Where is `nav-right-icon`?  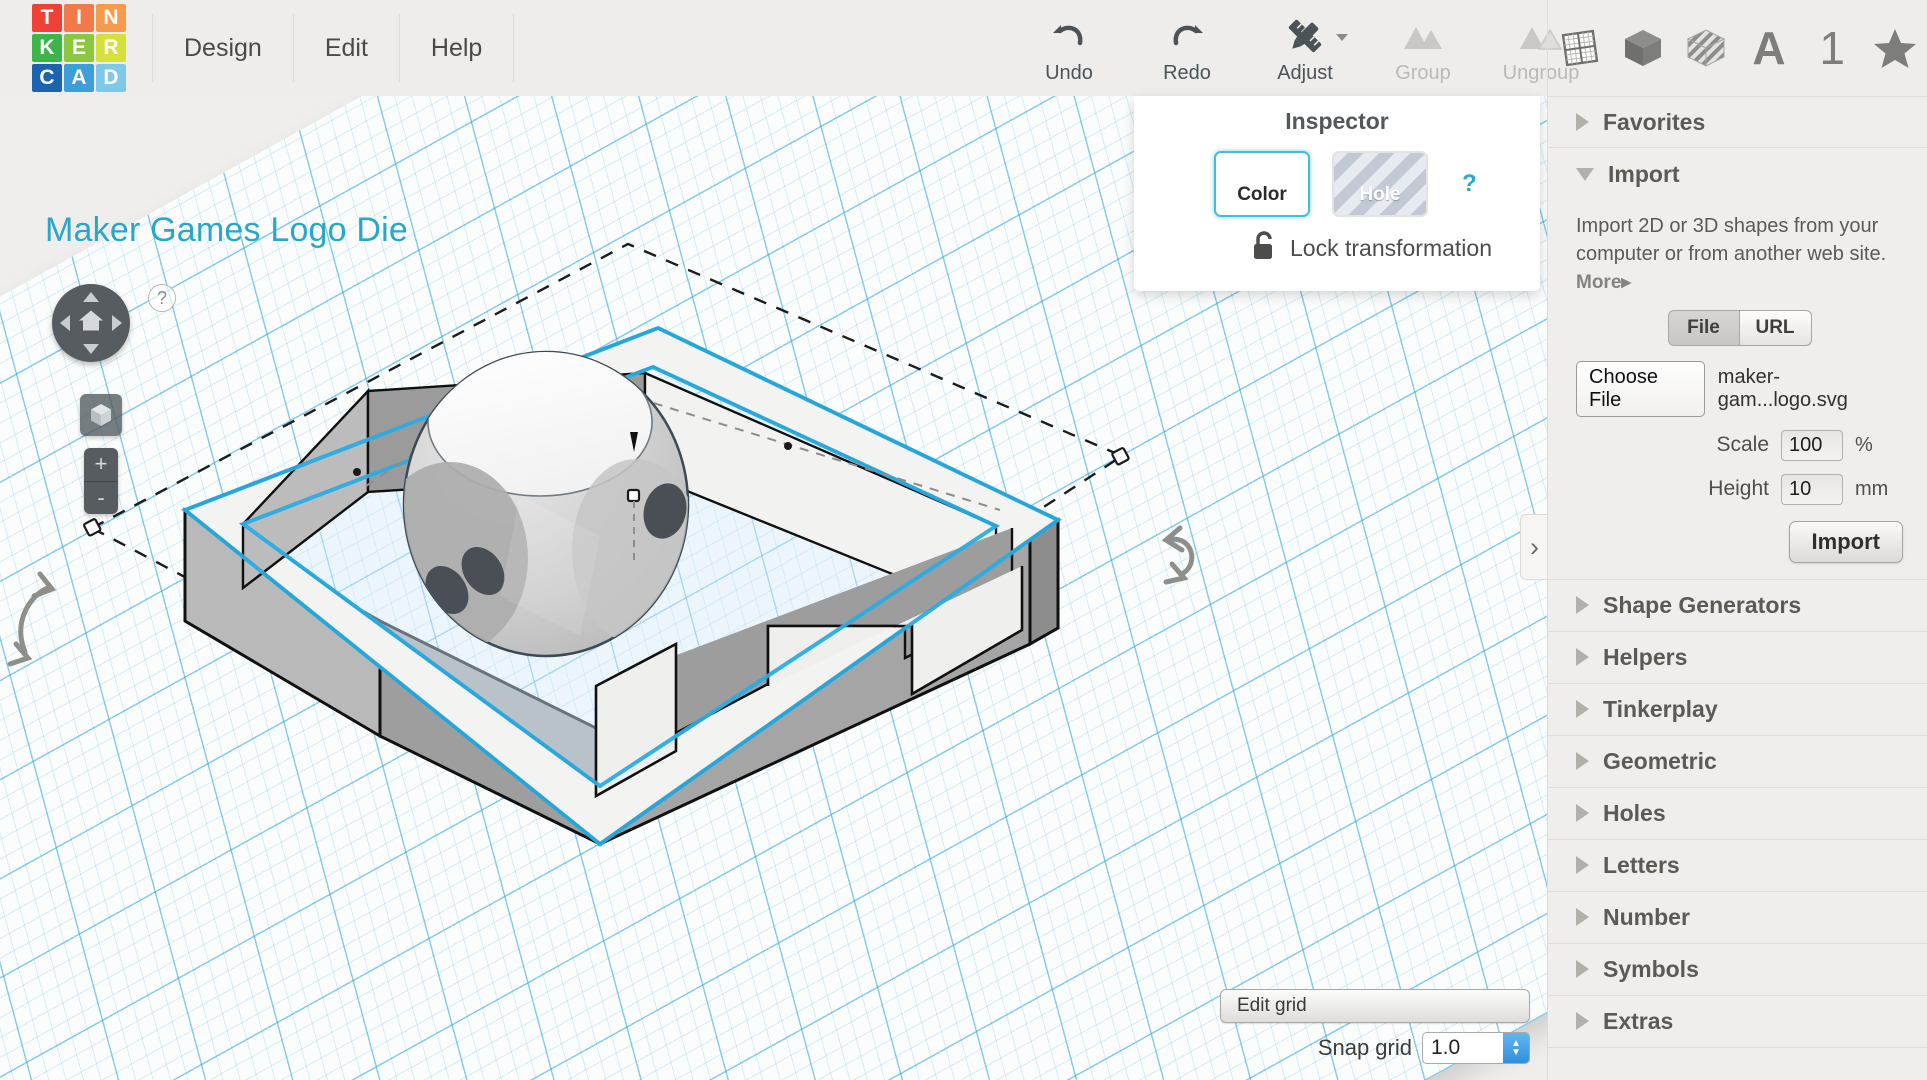
nav-right-icon is located at coordinates (117, 323).